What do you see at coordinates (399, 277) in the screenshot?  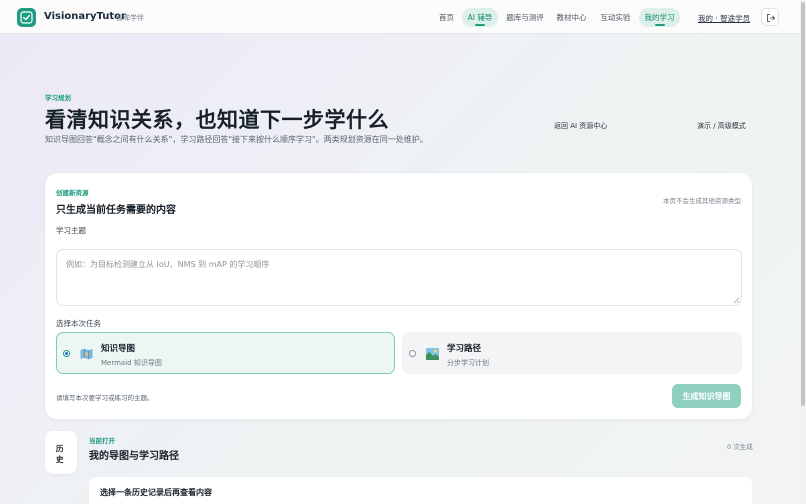 I see `topic-input` at bounding box center [399, 277].